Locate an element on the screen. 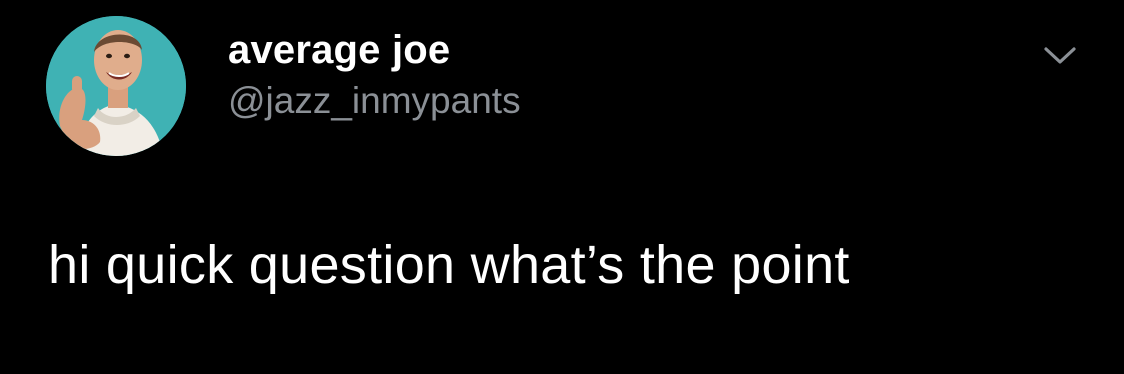  tweet-text: hi quick question what’s the point is located at coordinates (449, 265).